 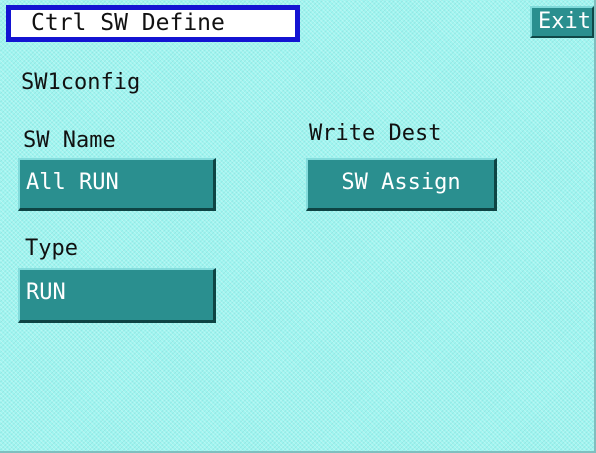 I want to click on type-button: RUN, so click(x=117, y=295).